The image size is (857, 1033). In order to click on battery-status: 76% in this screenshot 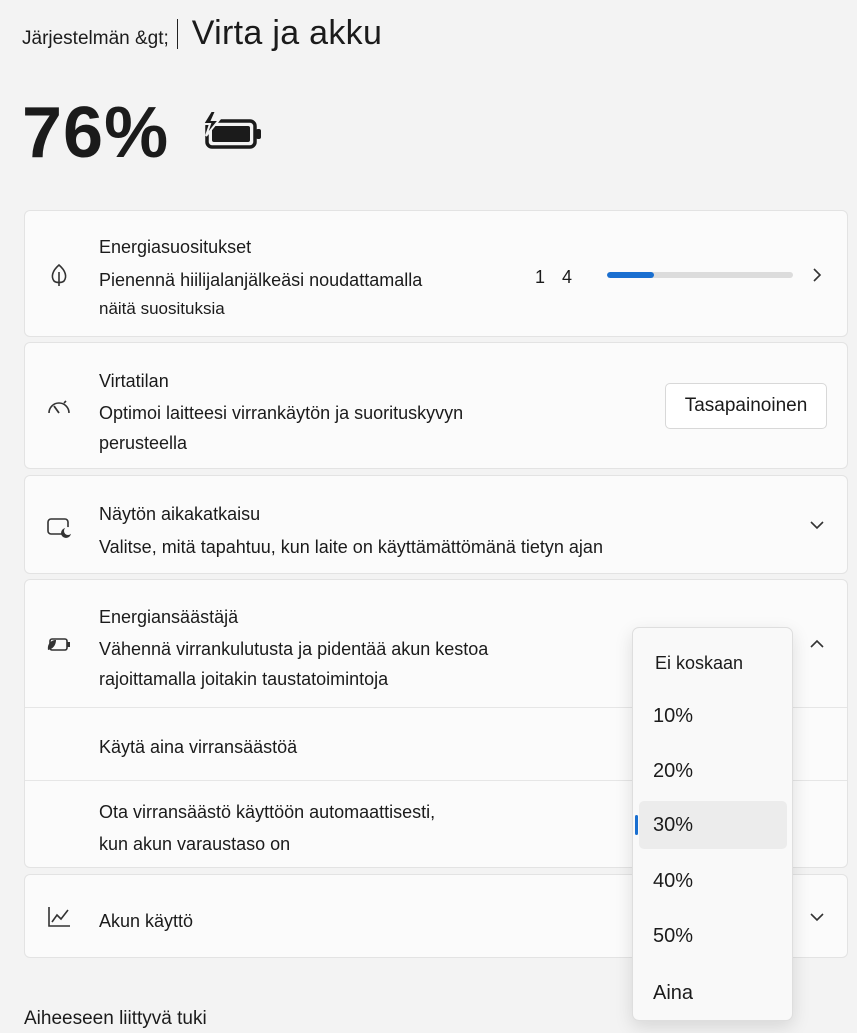, I will do `click(143, 133)`.